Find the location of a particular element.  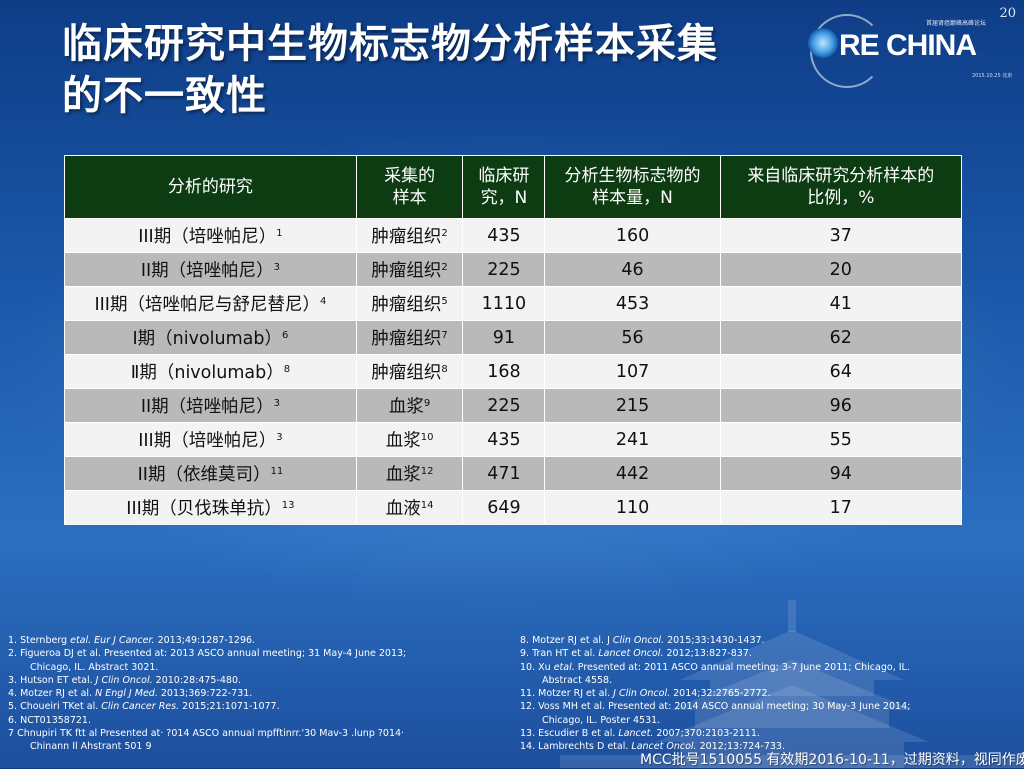

logo-wordmark: RE CHINA is located at coordinates (892, 45).